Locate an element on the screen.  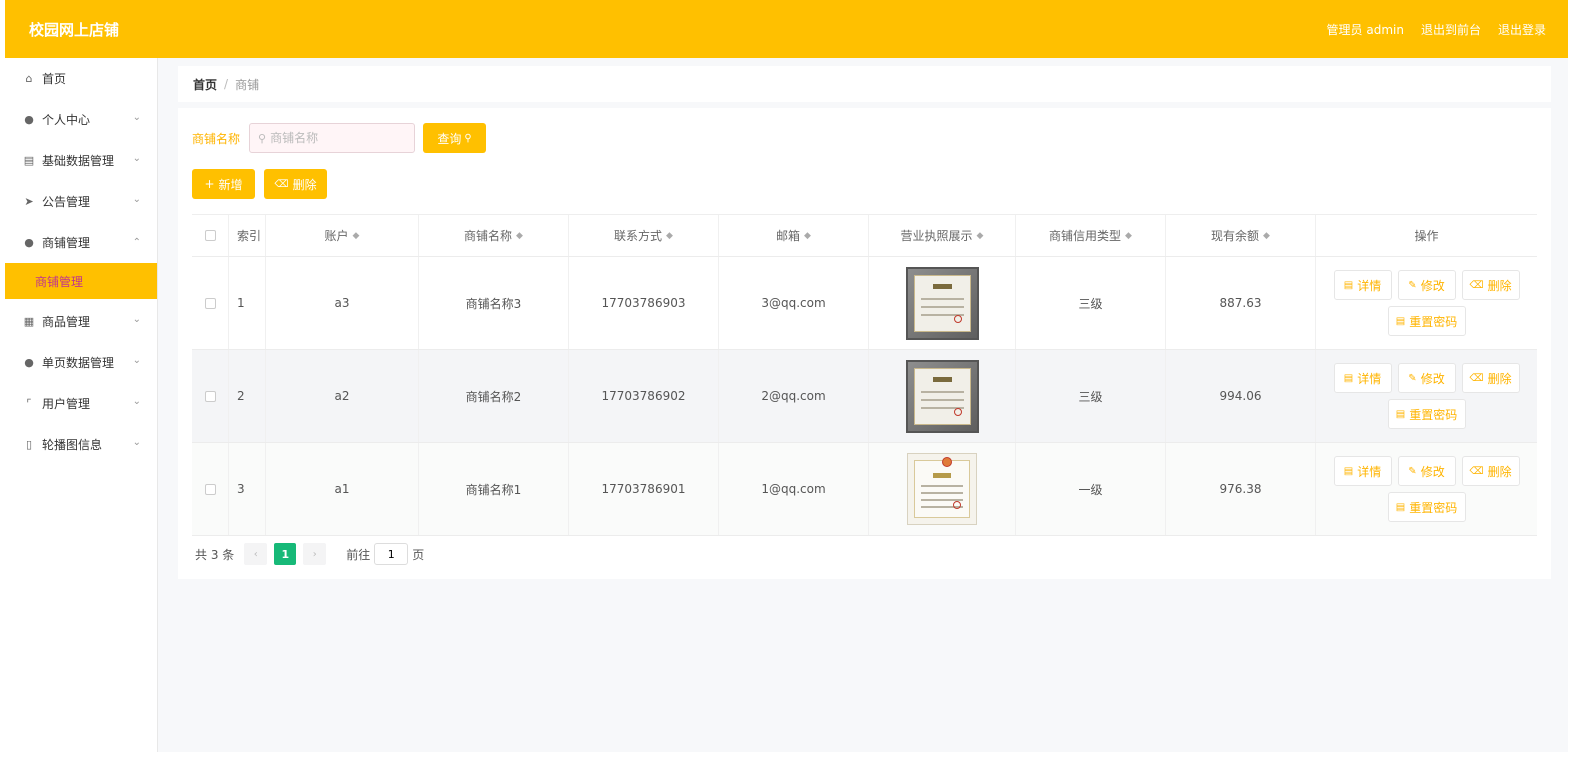
goto-page-input is located at coordinates (391, 554).